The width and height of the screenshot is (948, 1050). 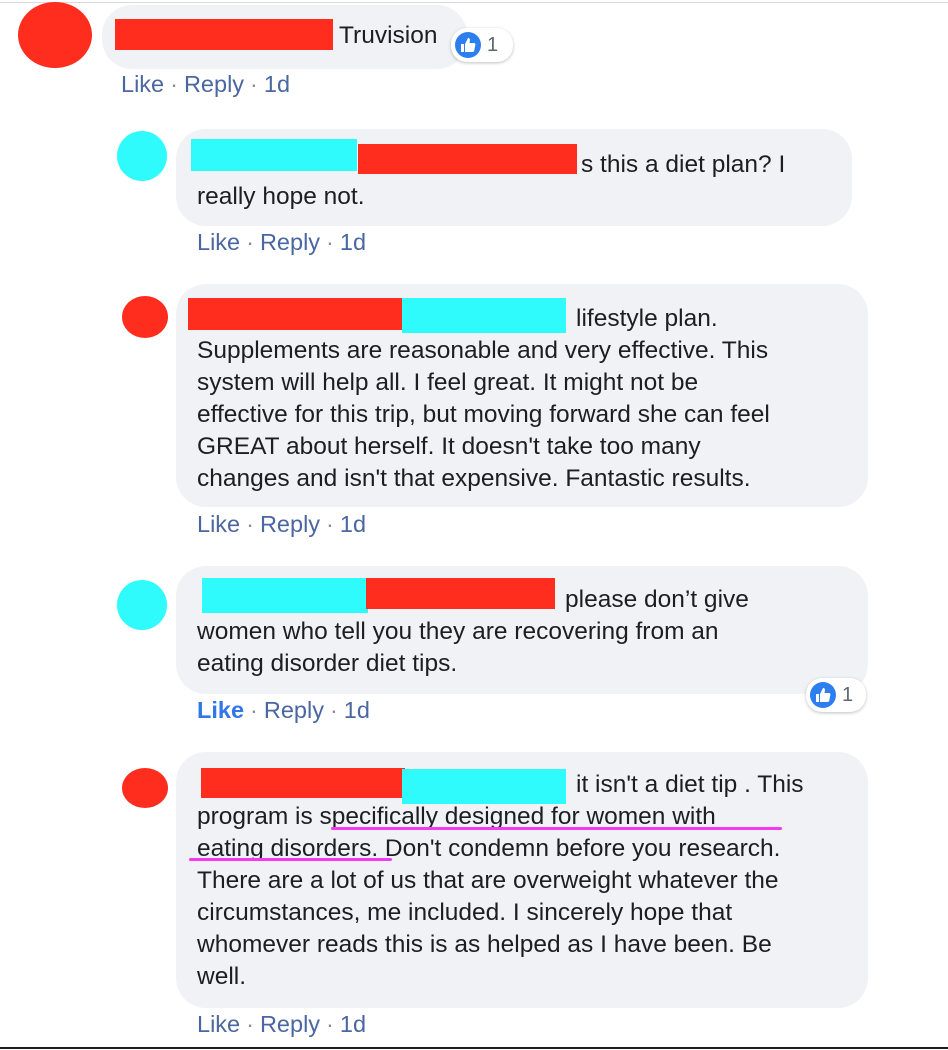 I want to click on redacted-name, so click(x=224, y=34).